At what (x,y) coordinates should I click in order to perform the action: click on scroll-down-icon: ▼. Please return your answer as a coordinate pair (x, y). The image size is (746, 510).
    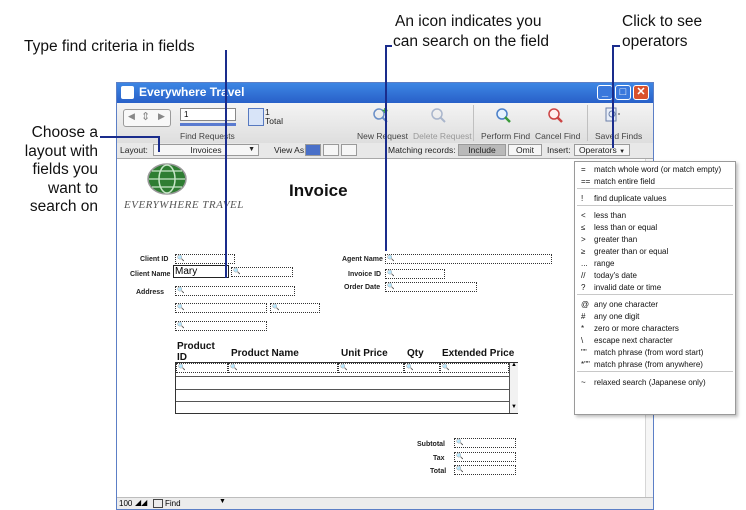
    Looking at the image, I should click on (514, 407).